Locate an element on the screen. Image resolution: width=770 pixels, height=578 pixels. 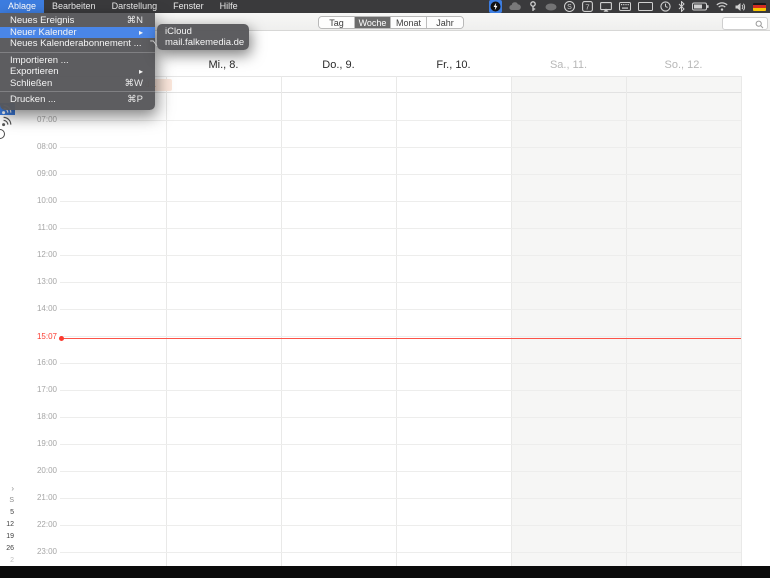
day-header-thursday: Do., 9. is located at coordinates (338, 65).